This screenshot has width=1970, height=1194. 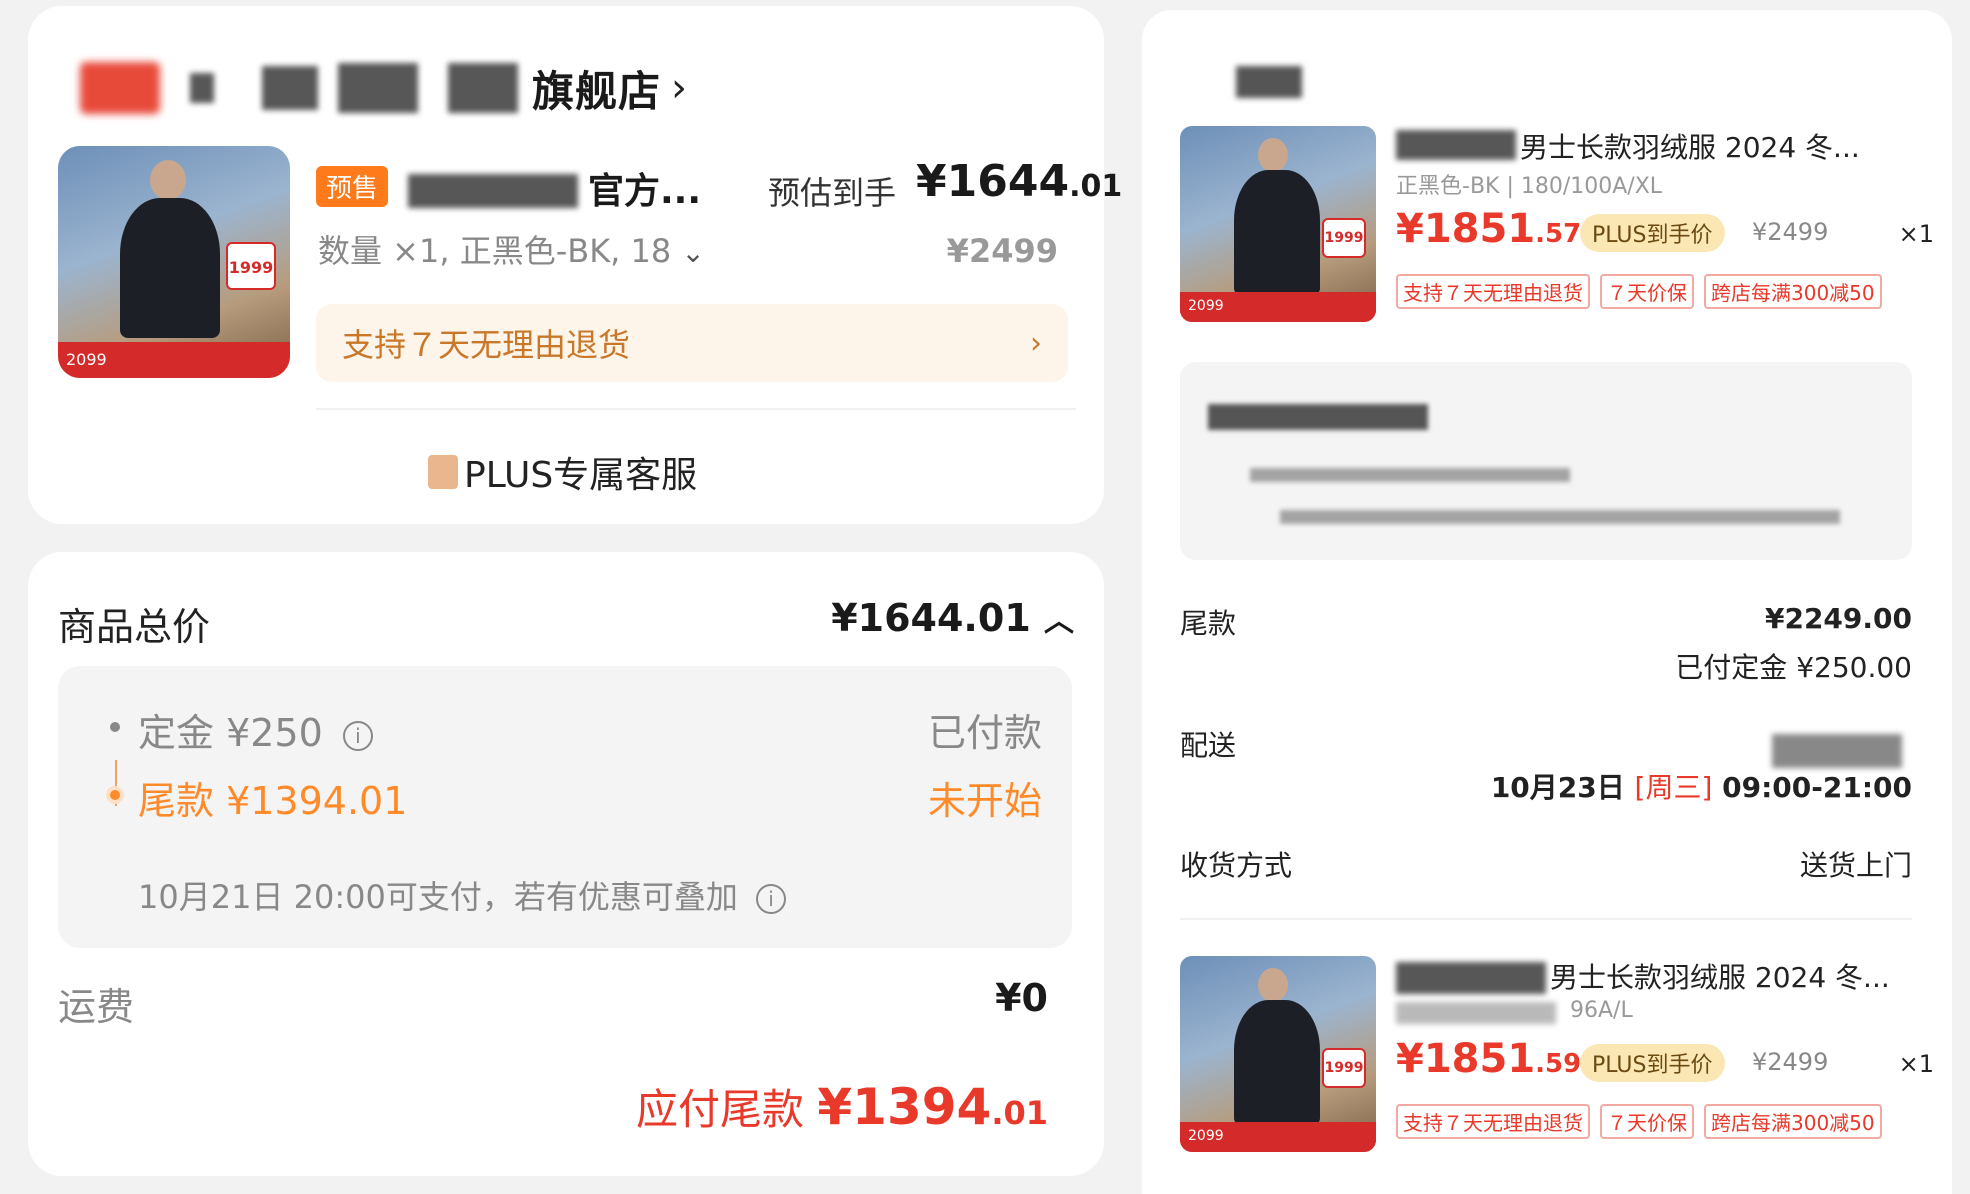 I want to click on price-int: ¥1851, so click(x=1466, y=229).